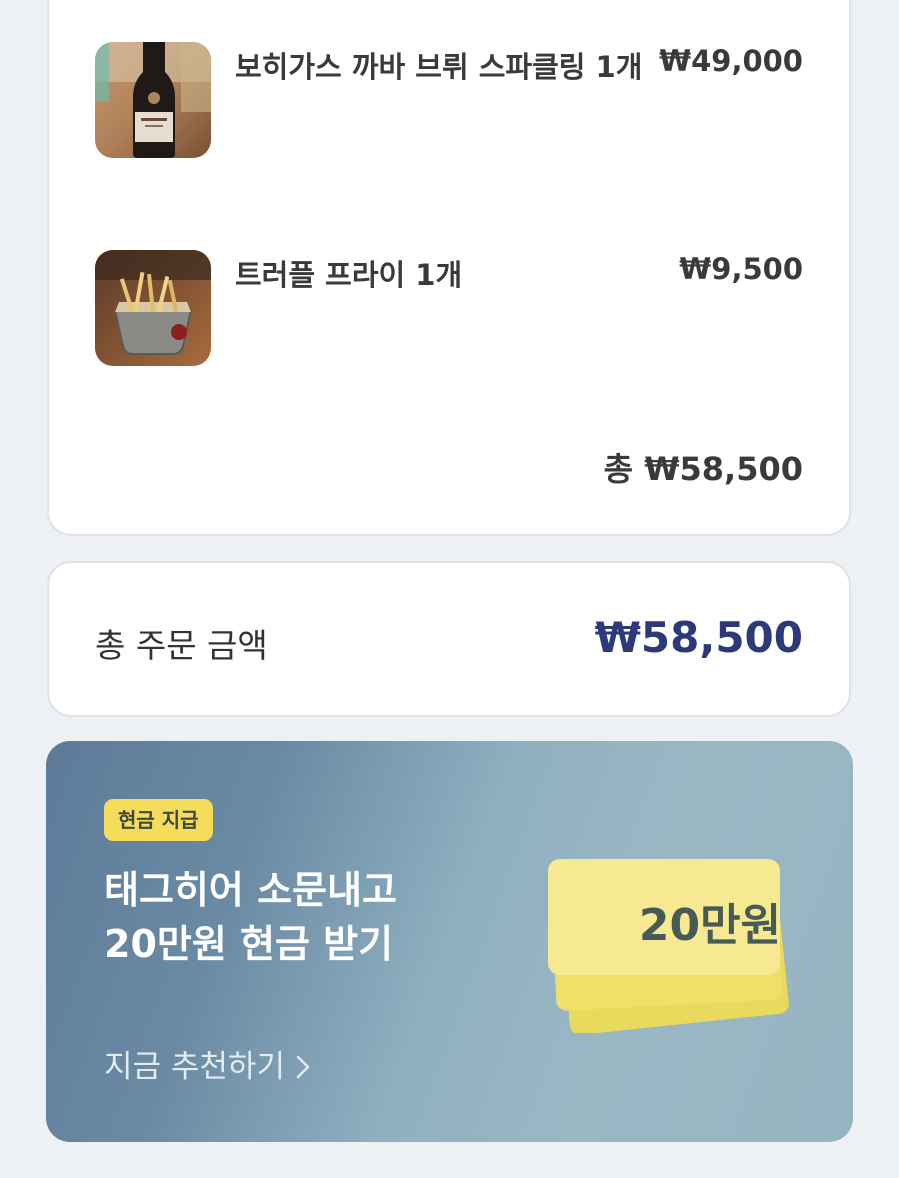 This screenshot has height=1178, width=899. I want to click on recommend-now-link: 지금 추천하기, so click(207, 1063).